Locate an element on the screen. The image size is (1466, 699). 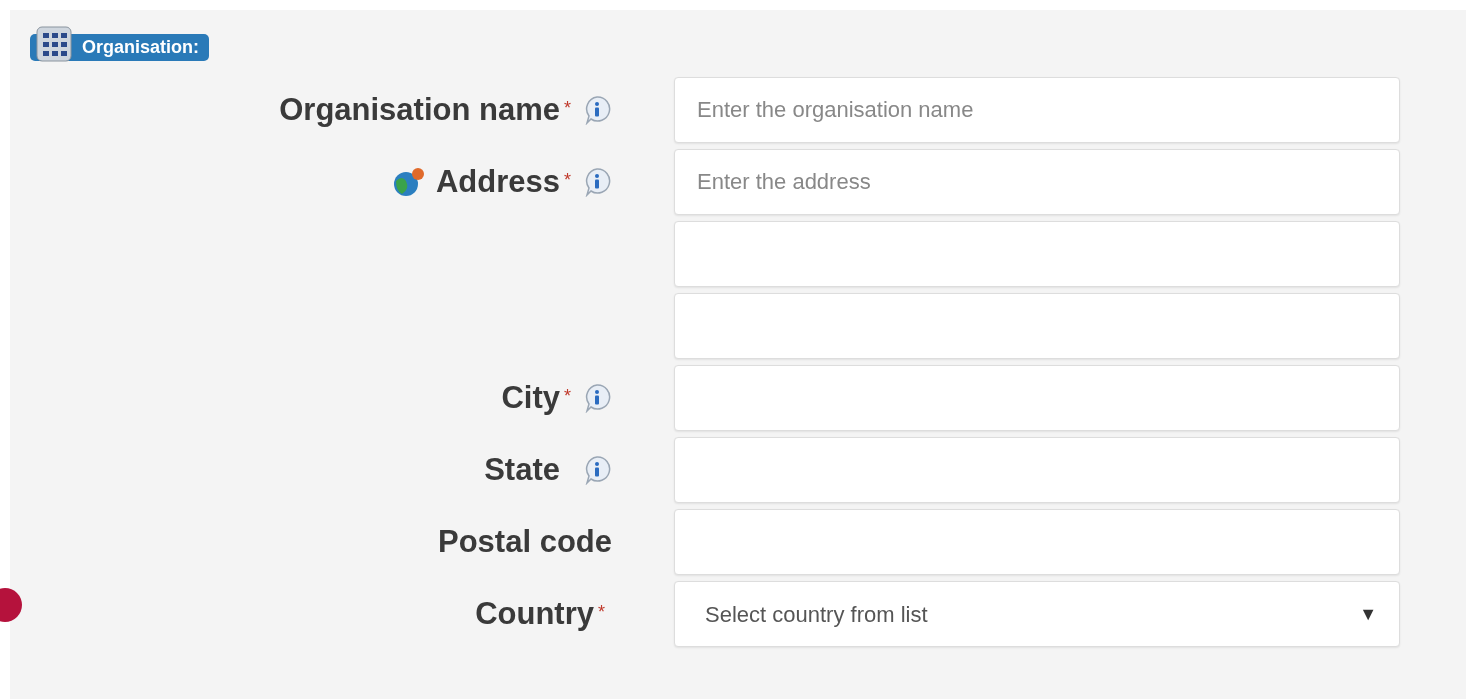
globe-icon is located at coordinates (408, 182).